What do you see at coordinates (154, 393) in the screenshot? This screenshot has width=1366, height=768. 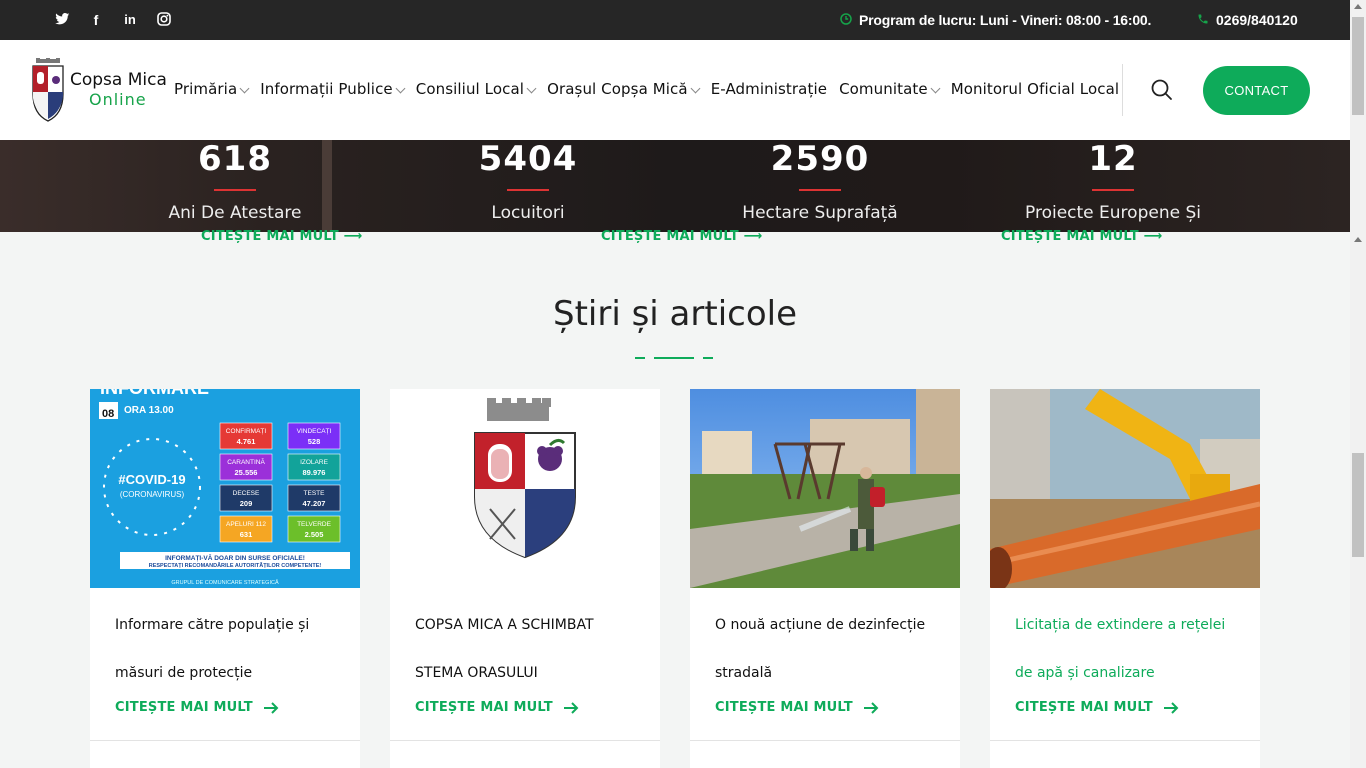 I see `infographic-heading: INFORMARE` at bounding box center [154, 393].